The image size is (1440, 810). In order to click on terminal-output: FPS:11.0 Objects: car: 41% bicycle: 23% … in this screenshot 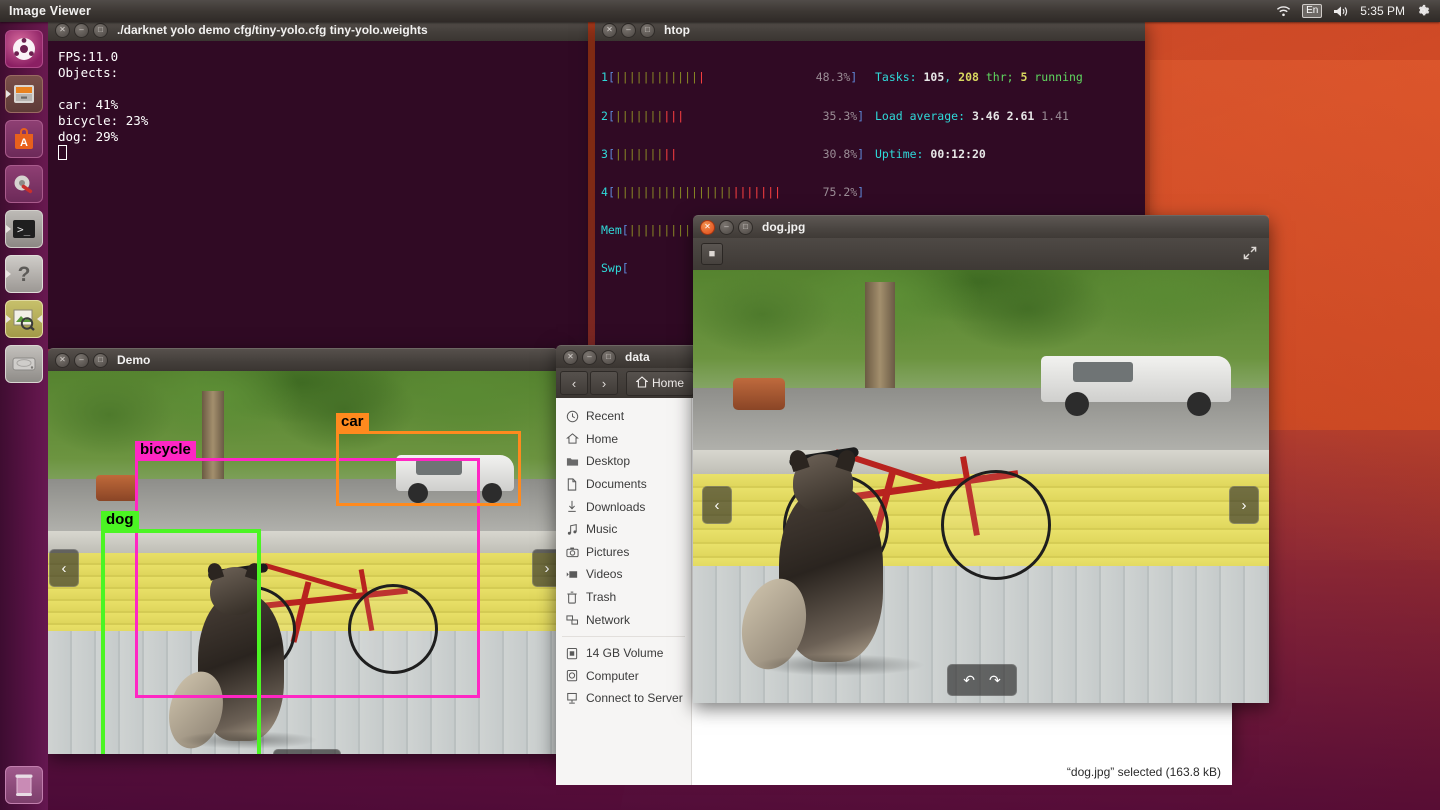, I will do `click(318, 195)`.